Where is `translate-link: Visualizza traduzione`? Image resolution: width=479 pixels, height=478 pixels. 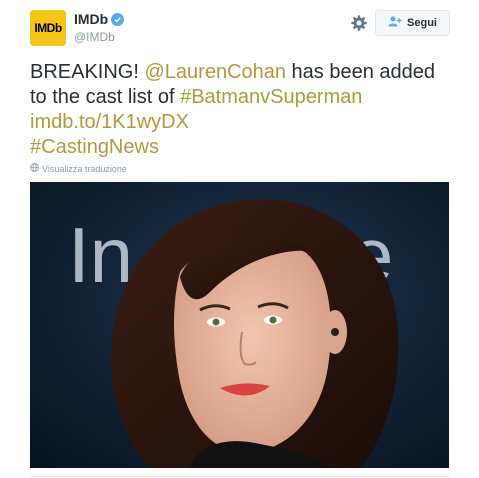 translate-link: Visualizza traduzione is located at coordinates (78, 168).